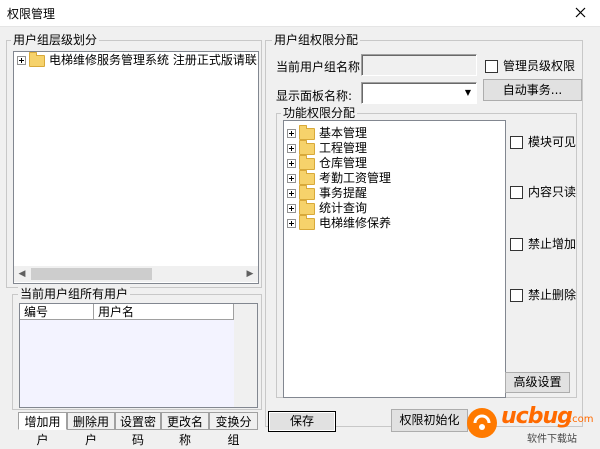 The image size is (600, 449). Describe the element at coordinates (429, 420) in the screenshot. I see `init-permissions-button: 权限初始化` at that location.